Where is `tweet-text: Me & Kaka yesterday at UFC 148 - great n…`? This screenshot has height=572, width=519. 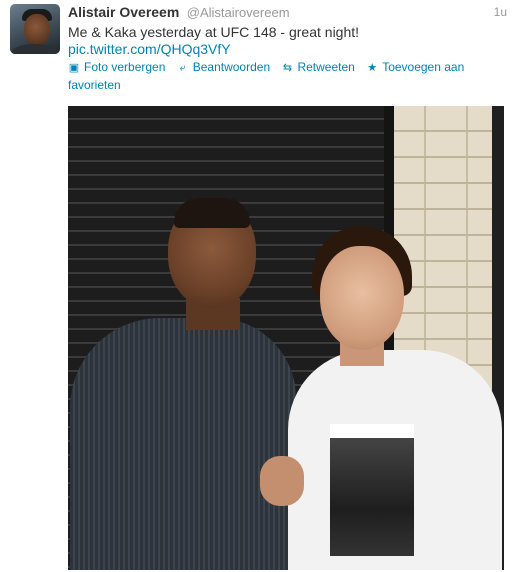
tweet-text: Me & Kaka yesterday at UFC 148 - great n… is located at coordinates (214, 32).